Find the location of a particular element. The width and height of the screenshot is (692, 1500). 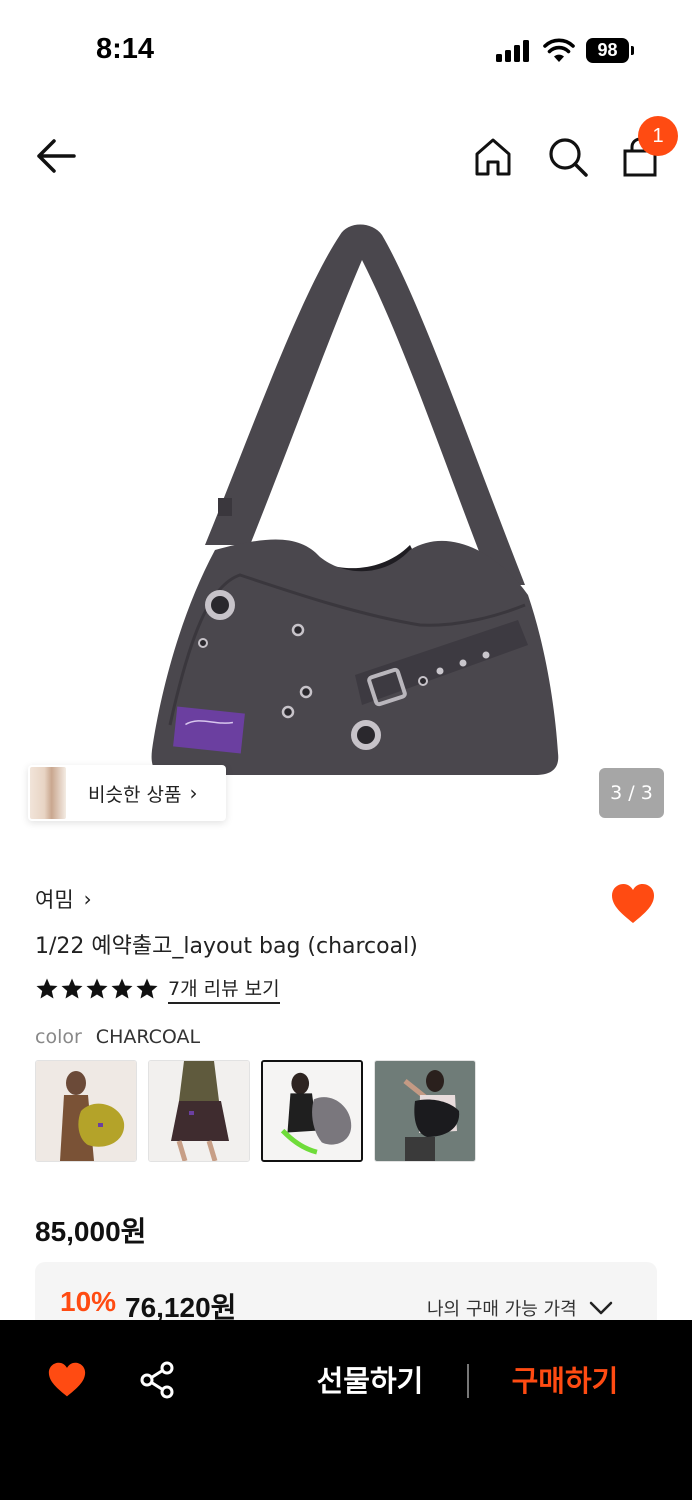

brand-name: 여밈 is located at coordinates (54, 900).